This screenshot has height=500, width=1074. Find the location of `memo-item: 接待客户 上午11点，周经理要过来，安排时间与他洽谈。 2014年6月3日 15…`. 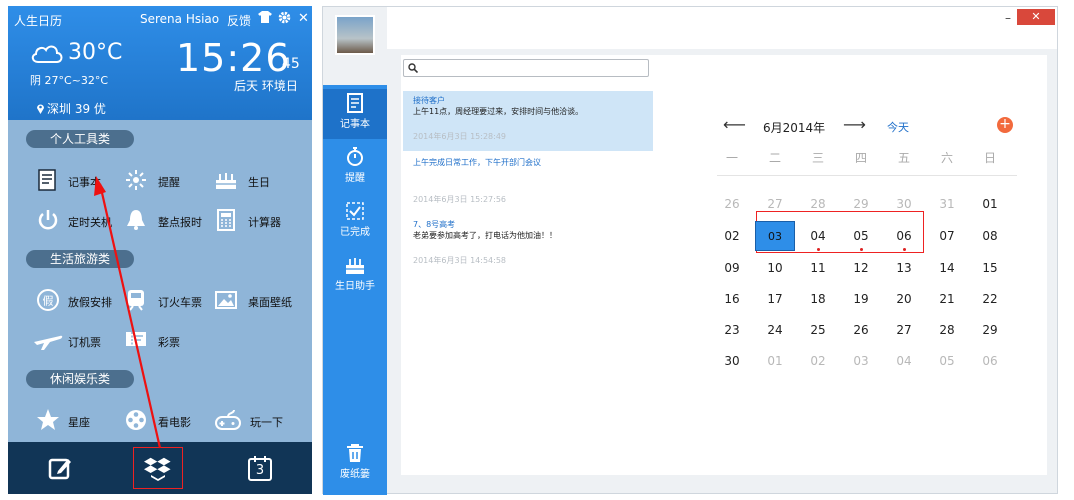

memo-item: 接待客户 上午11点，周经理要过来，安排时间与他洽谈。 2014年6月3日 15… is located at coordinates (528, 121).